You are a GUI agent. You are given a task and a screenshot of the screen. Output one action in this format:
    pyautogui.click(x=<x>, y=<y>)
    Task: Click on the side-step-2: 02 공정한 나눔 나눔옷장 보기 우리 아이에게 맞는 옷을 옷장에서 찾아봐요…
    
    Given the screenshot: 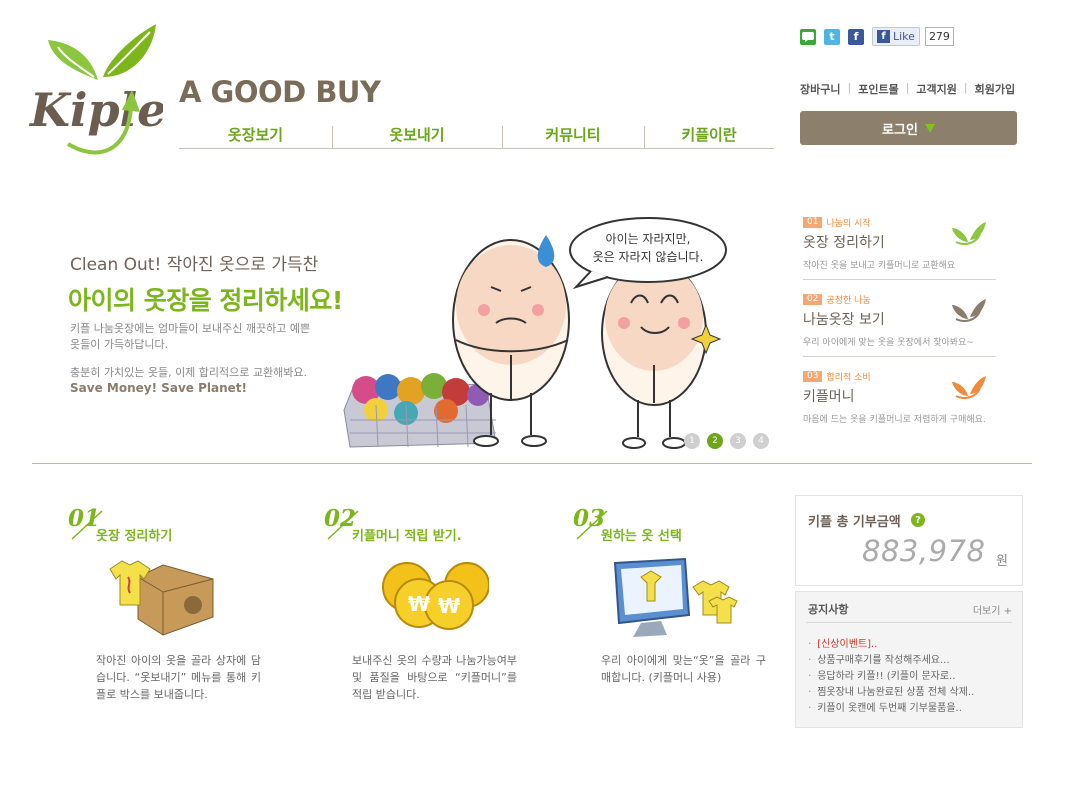 What is the action you would take?
    pyautogui.click(x=899, y=320)
    